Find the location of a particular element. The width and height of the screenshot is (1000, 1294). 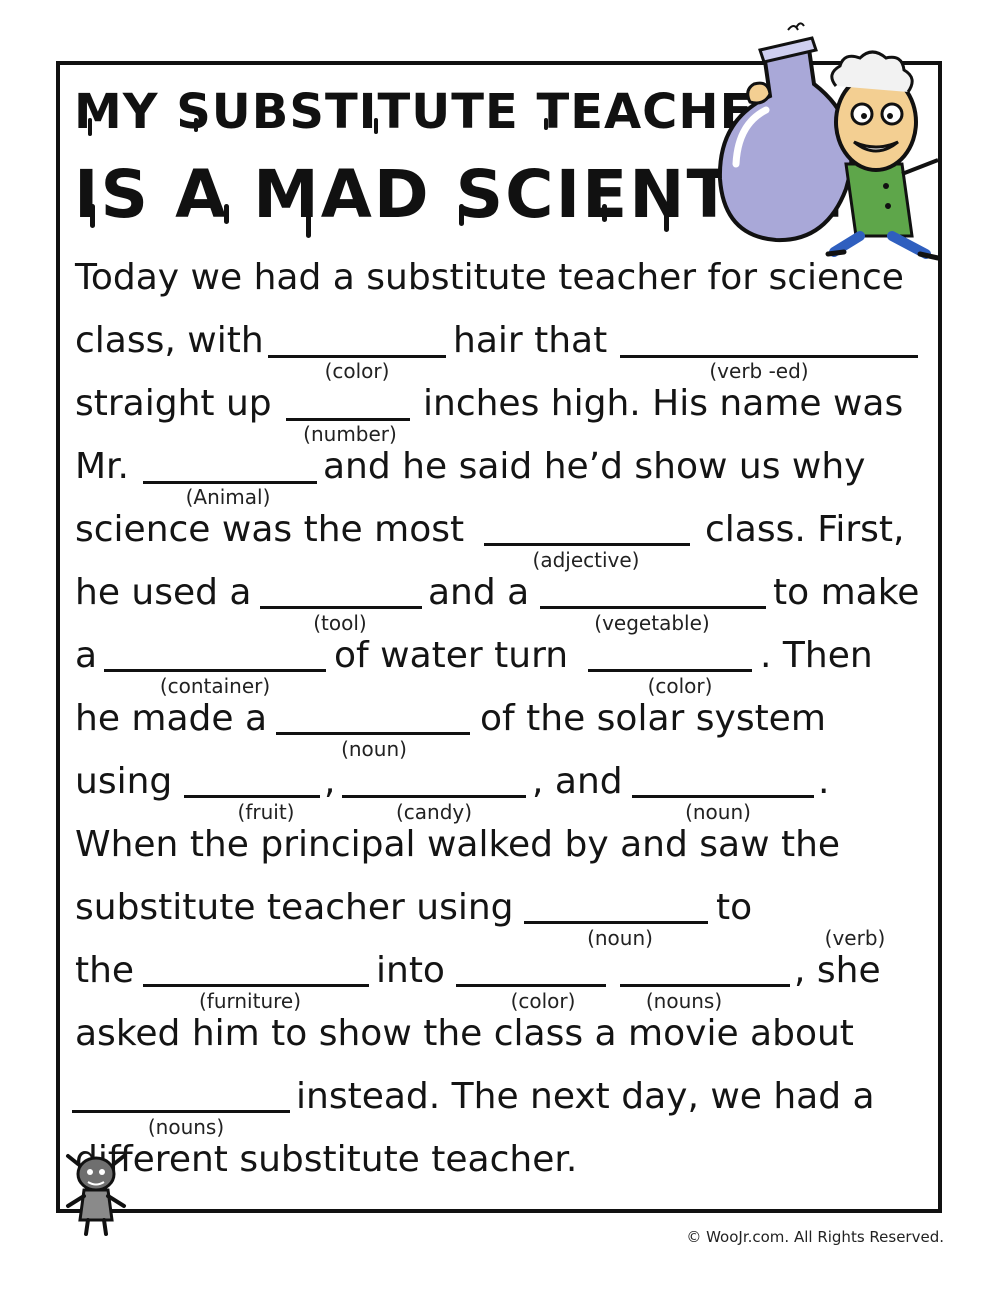

story-text-line: instead. The next day, we had a is located at coordinates (585, 1096).